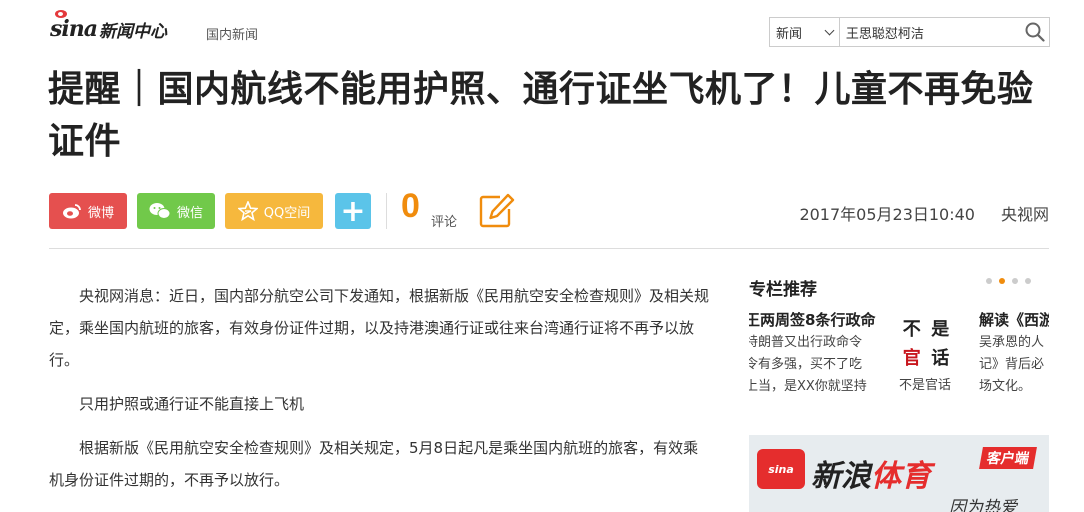 The width and height of the screenshot is (1084, 512). Describe the element at coordinates (189, 213) in the screenshot. I see `share-wechat-label: 微信` at that location.